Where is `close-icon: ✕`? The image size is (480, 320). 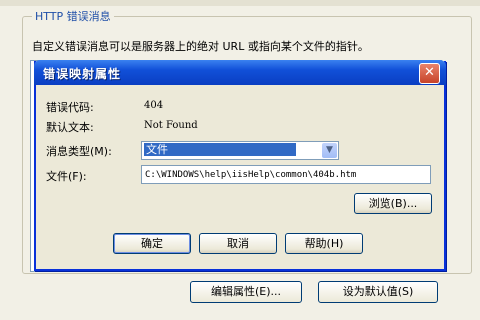
close-icon: ✕ is located at coordinates (429, 72).